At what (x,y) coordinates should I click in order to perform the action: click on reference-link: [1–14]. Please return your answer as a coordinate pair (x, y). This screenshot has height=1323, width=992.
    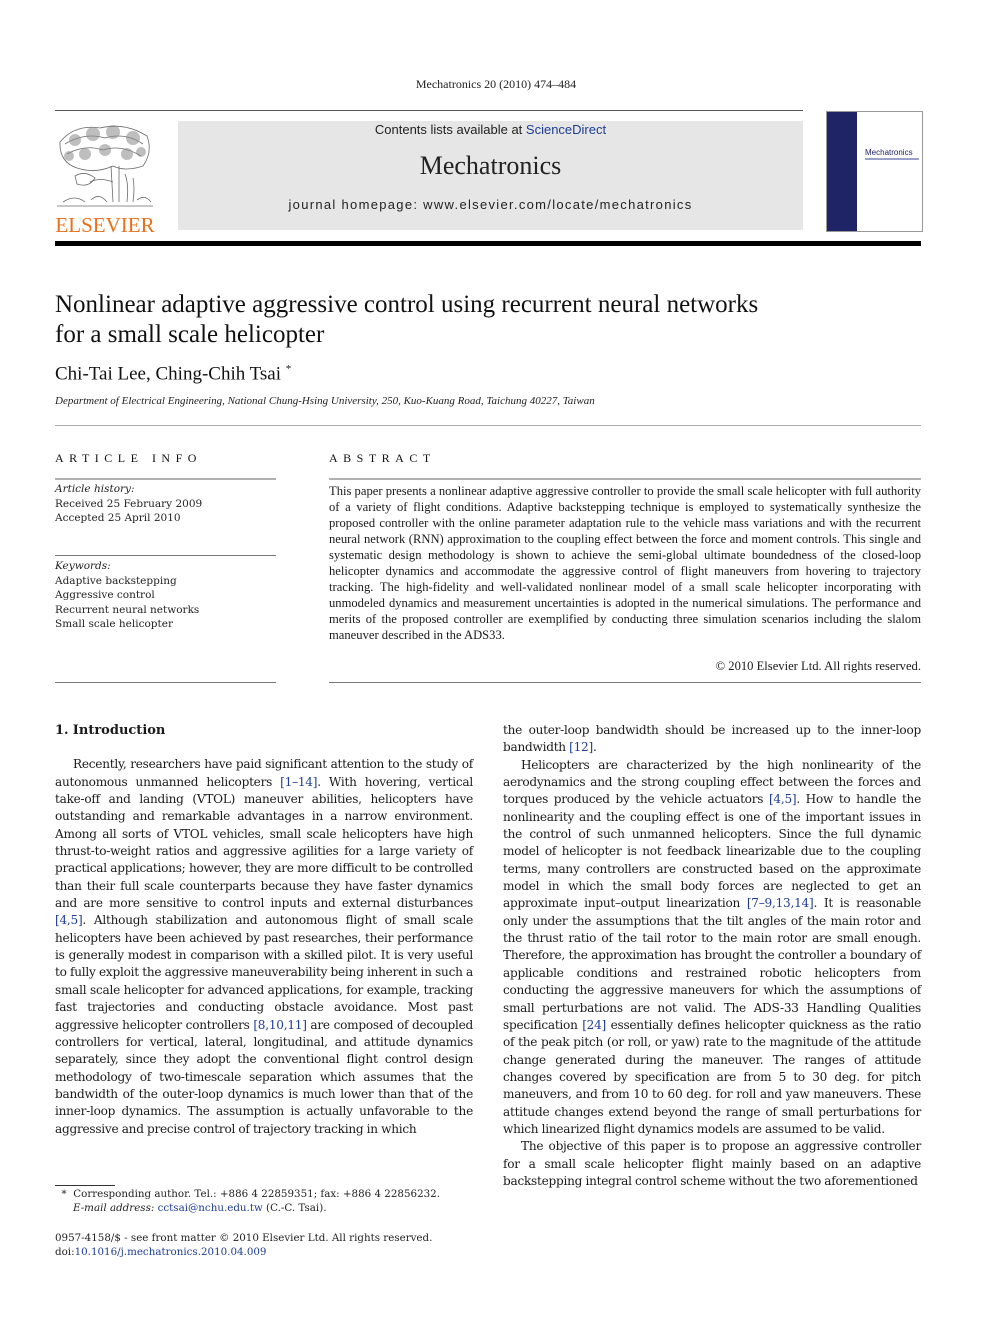
    Looking at the image, I should click on (298, 782).